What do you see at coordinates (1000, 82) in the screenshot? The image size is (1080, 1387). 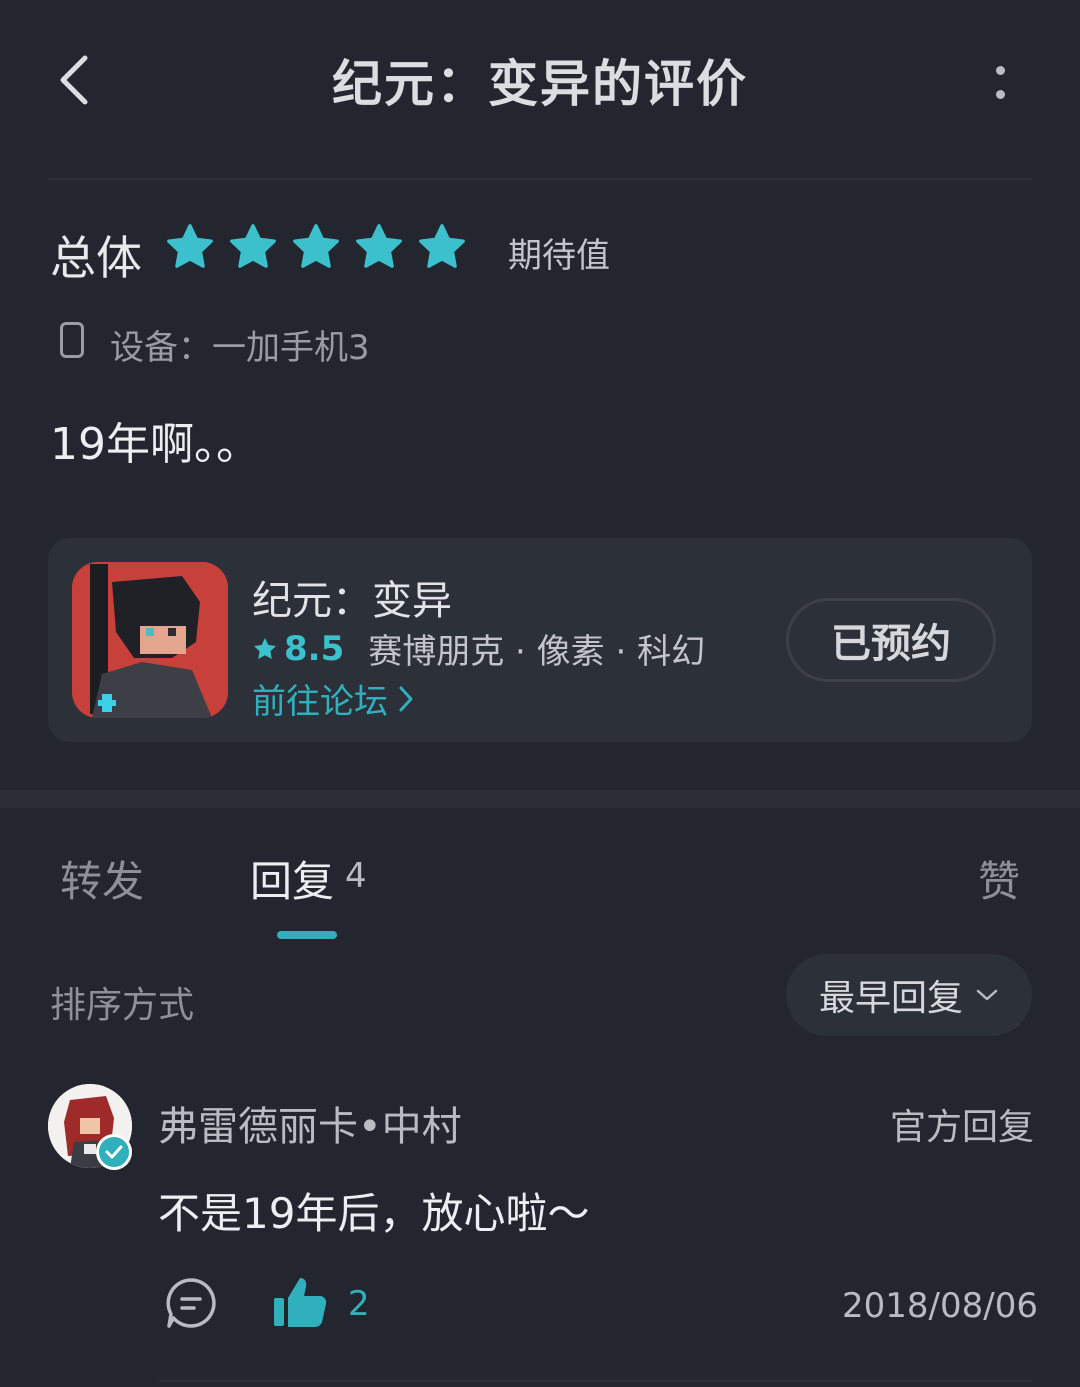 I see `more-options-button` at bounding box center [1000, 82].